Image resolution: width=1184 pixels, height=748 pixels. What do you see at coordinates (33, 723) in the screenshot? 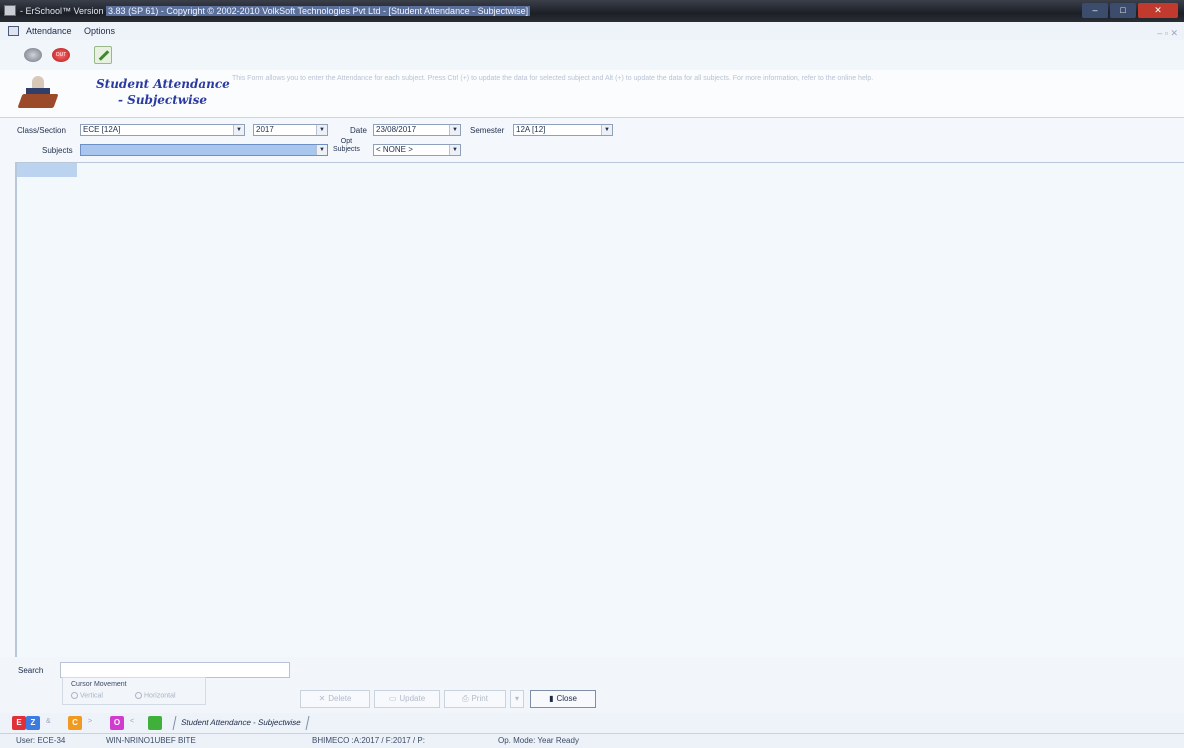
I see `app-z-icon: Z` at bounding box center [33, 723].